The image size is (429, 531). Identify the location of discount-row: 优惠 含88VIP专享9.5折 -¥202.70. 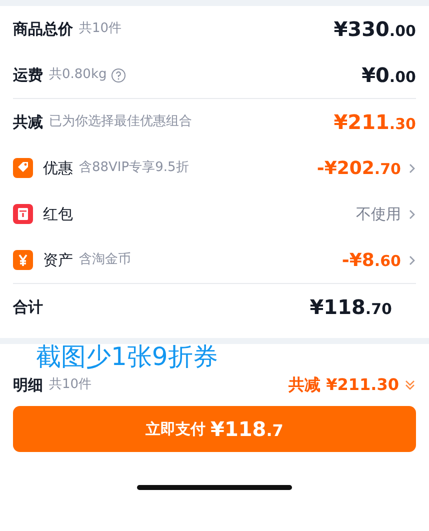
(214, 168).